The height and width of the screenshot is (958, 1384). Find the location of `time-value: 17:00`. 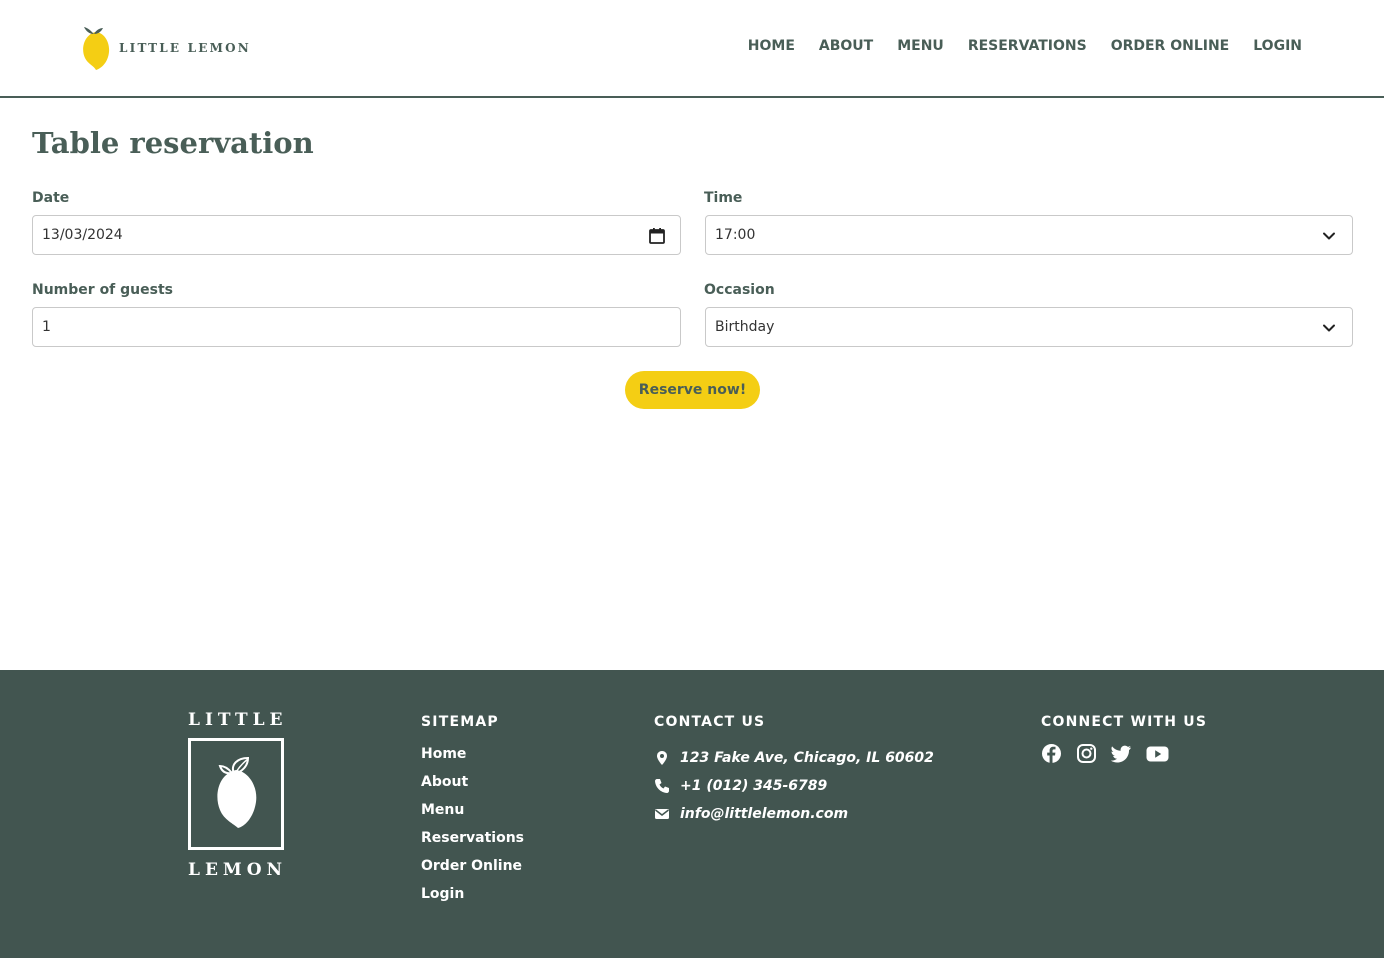

time-value: 17:00 is located at coordinates (735, 235).